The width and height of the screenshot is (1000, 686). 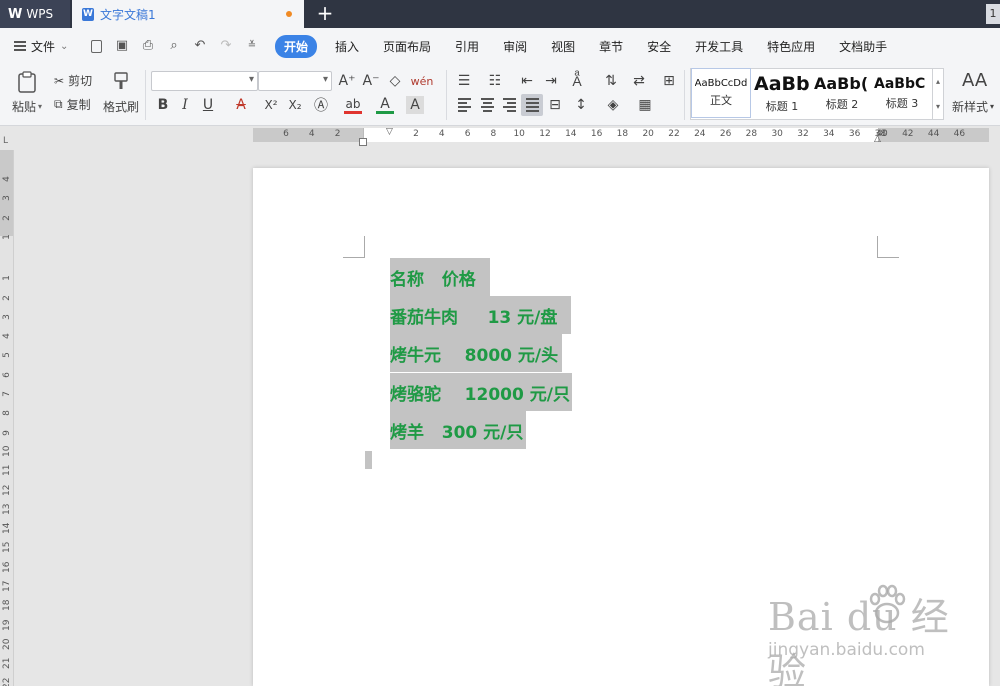 What do you see at coordinates (937, 94) in the screenshot?
I see `styles-scroll: ▴ ▾` at bounding box center [937, 94].